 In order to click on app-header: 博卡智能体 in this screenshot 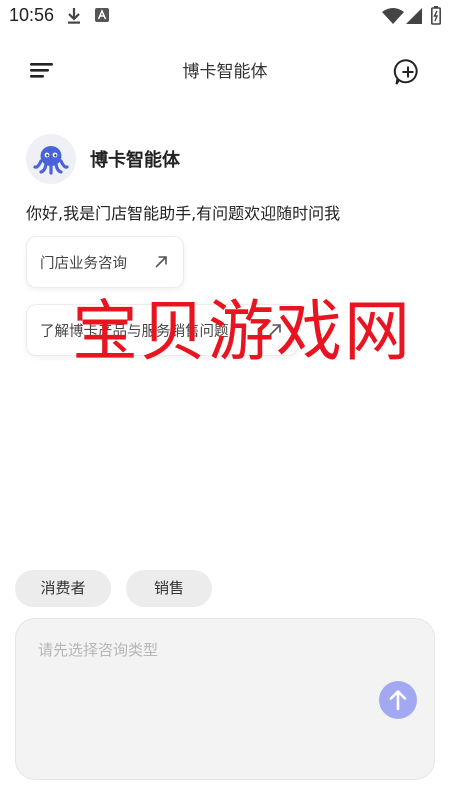, I will do `click(225, 70)`.